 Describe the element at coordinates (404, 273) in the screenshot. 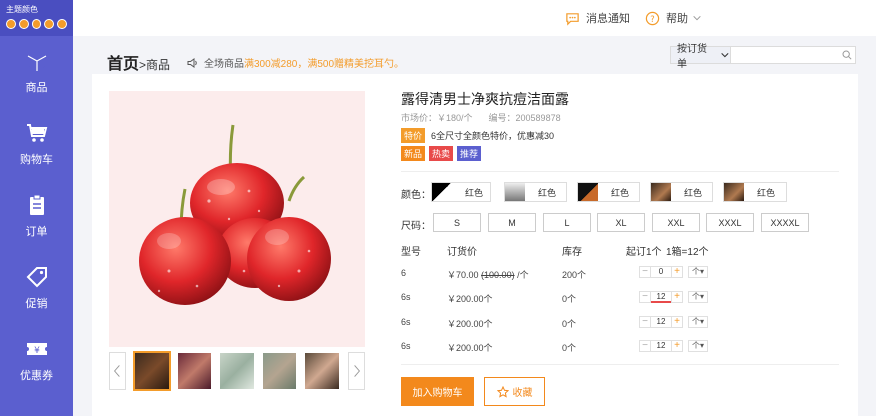

I see `row-model: 6` at that location.